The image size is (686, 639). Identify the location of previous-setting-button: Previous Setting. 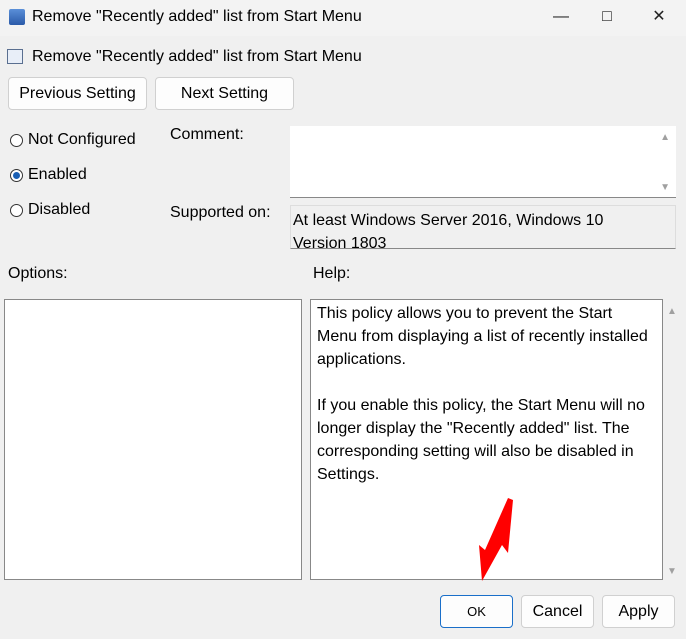
(77, 93).